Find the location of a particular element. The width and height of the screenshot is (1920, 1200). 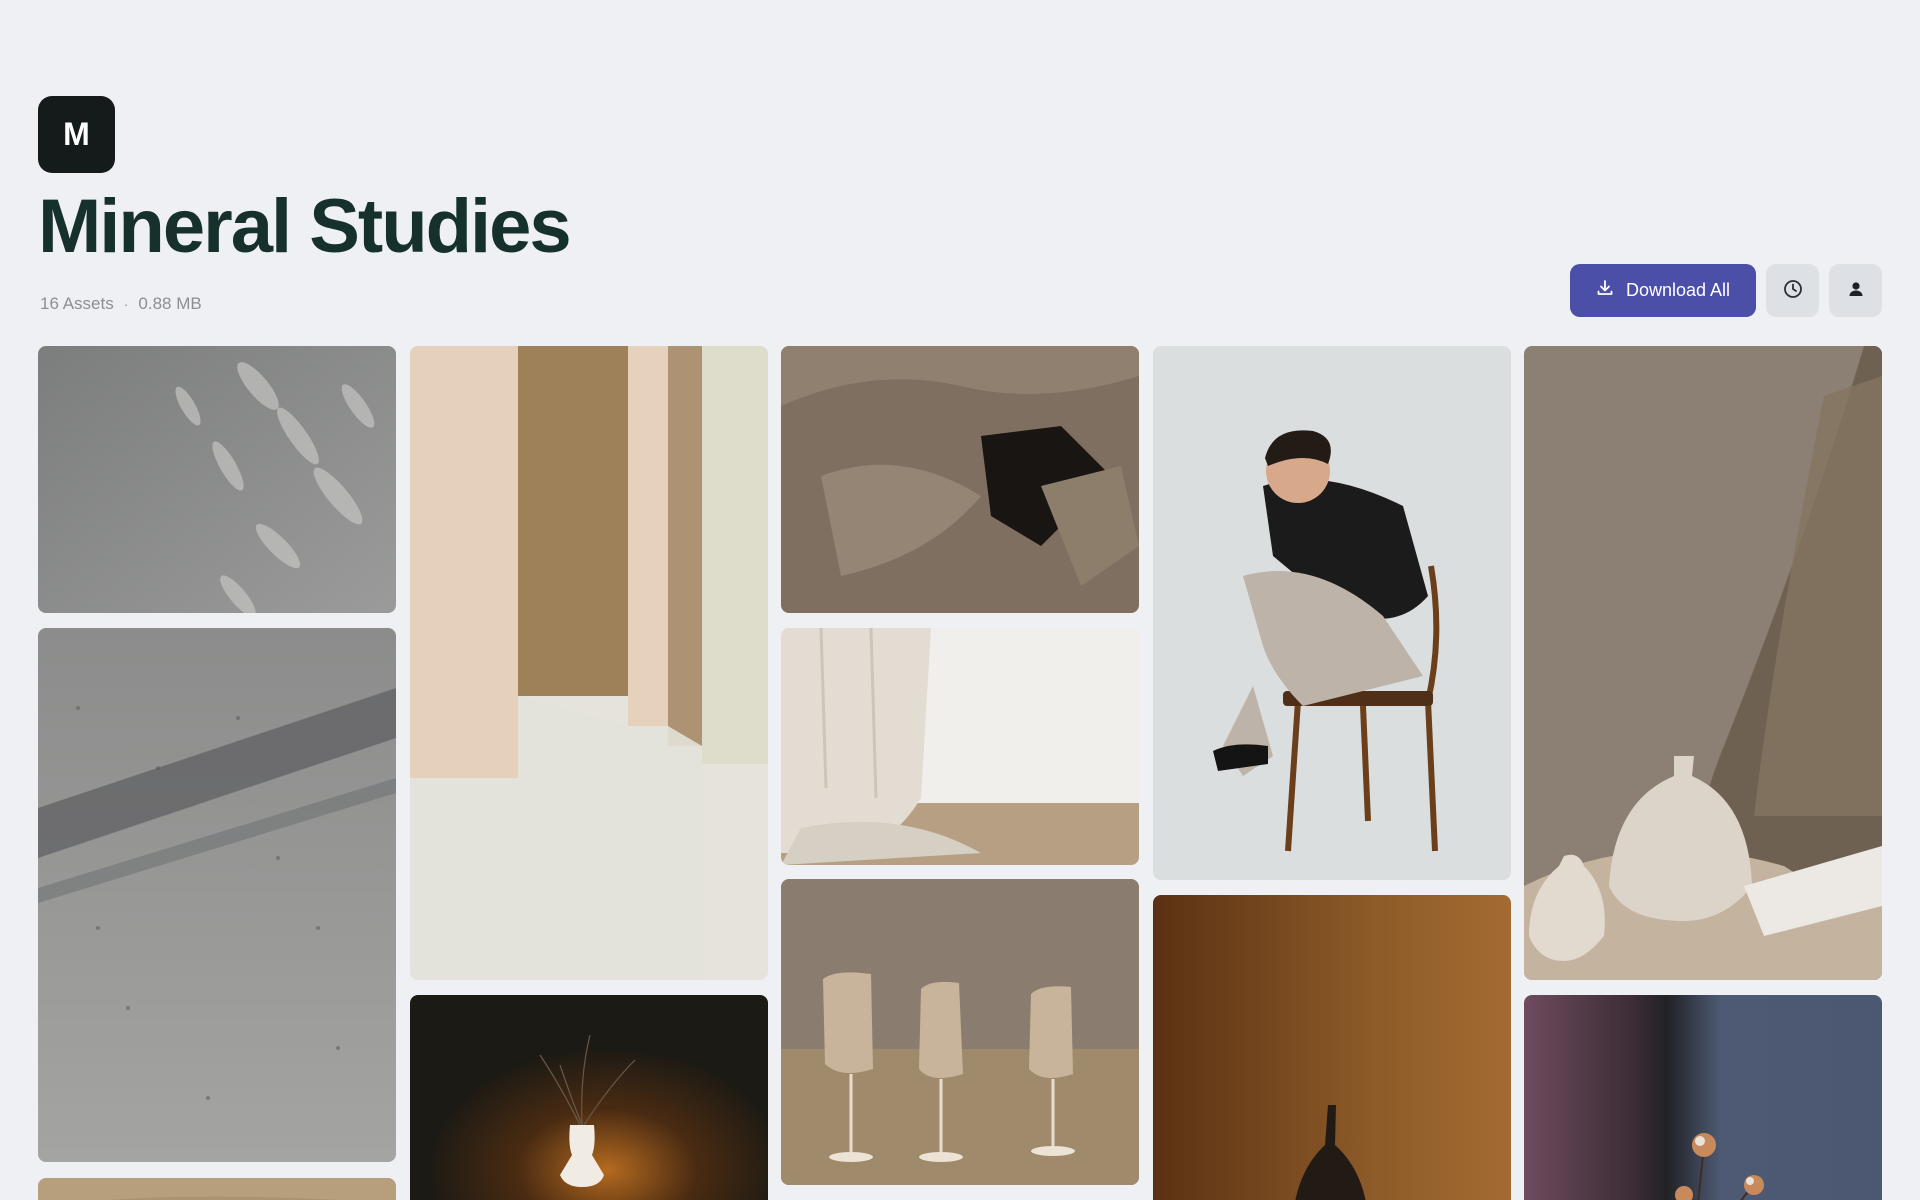

asset-image-man-seated-on-chair is located at coordinates (1332, 613).